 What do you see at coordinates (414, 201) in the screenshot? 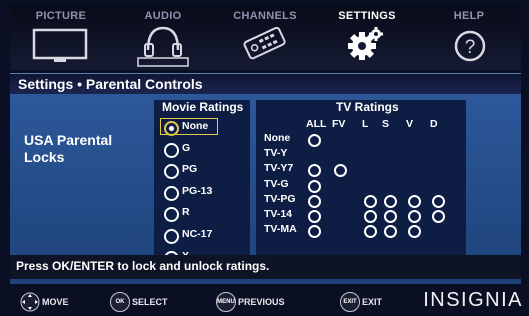
I see `tv-rating-radio-tv-pg-v` at bounding box center [414, 201].